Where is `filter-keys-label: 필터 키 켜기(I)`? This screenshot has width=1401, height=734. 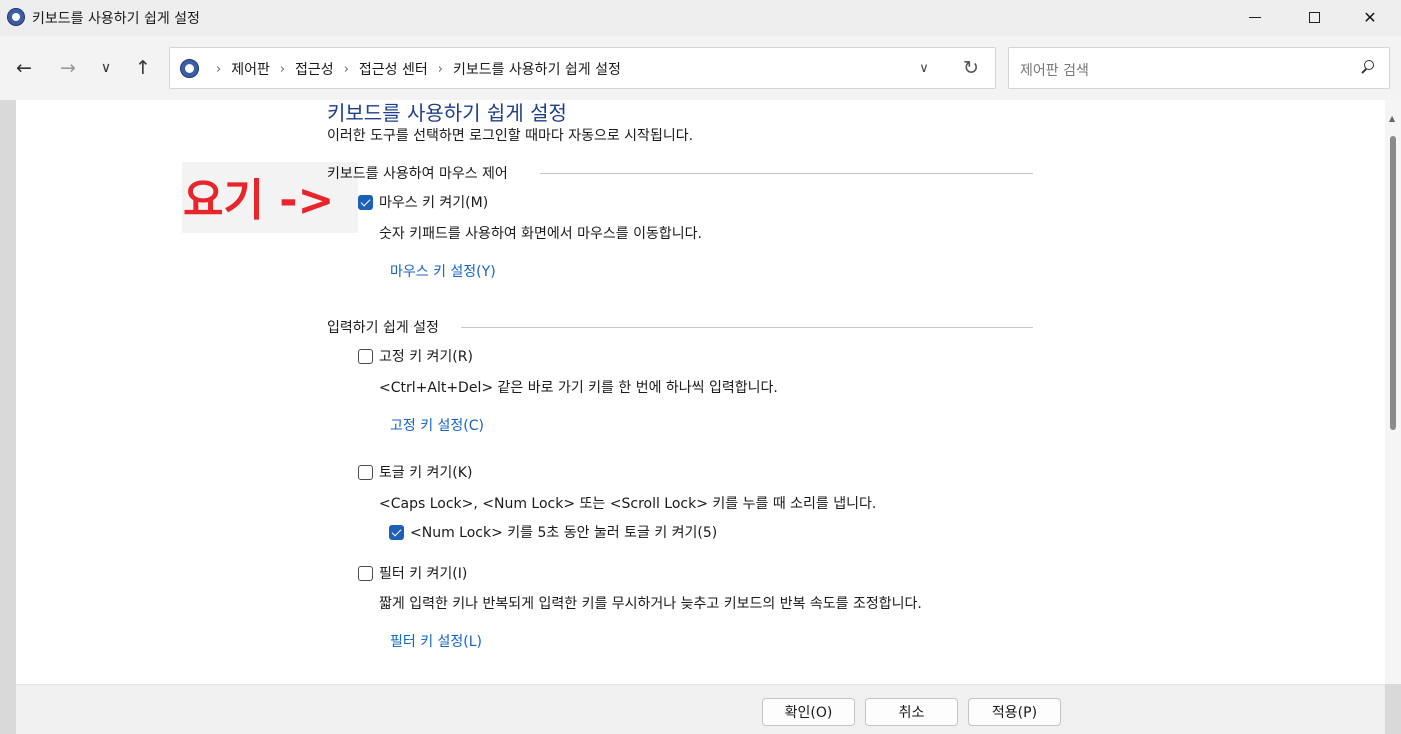 filter-keys-label: 필터 키 켜기(I) is located at coordinates (423, 573).